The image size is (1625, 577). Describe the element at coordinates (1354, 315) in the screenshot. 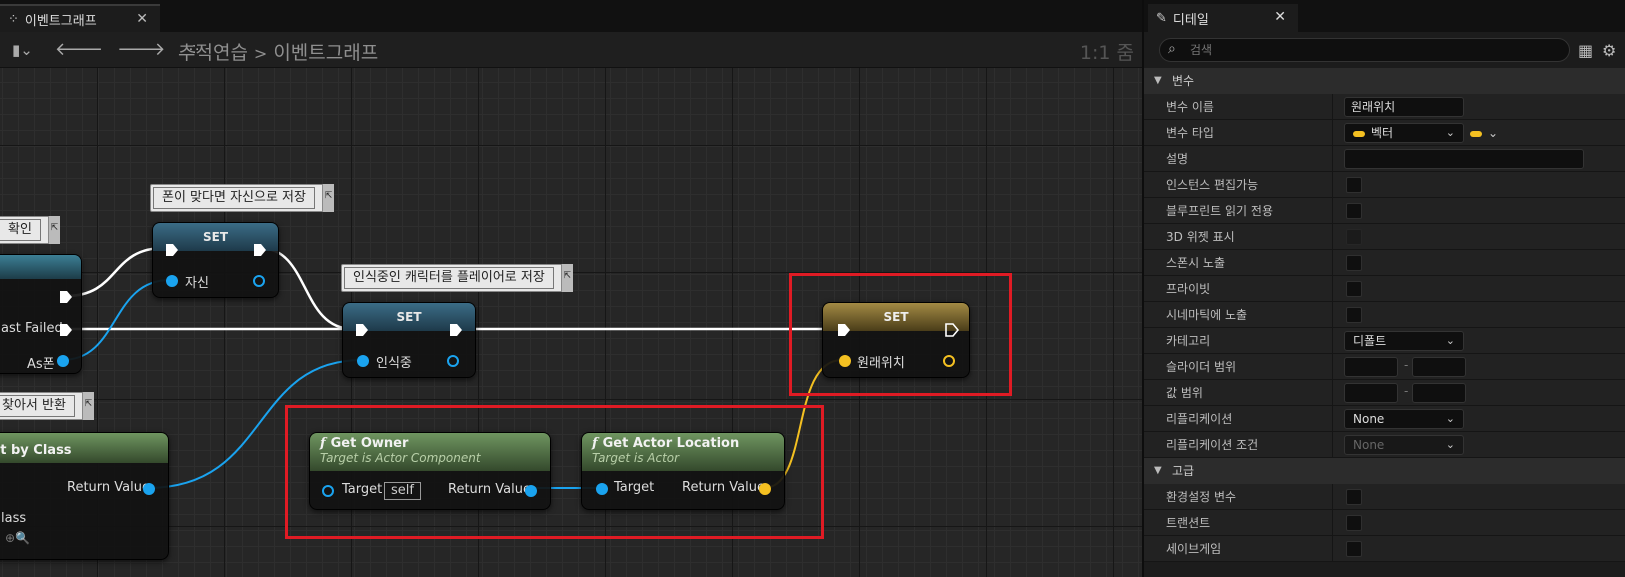

I see `expose-cinematics-checkbox` at that location.